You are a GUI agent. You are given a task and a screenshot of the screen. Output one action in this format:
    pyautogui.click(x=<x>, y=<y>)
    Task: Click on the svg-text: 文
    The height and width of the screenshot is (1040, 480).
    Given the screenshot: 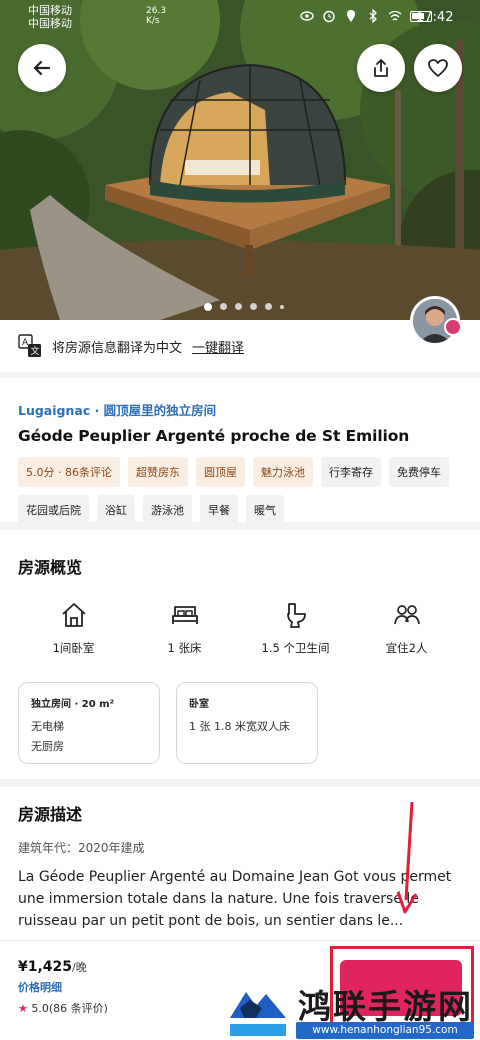 What is the action you would take?
    pyautogui.click(x=35, y=351)
    